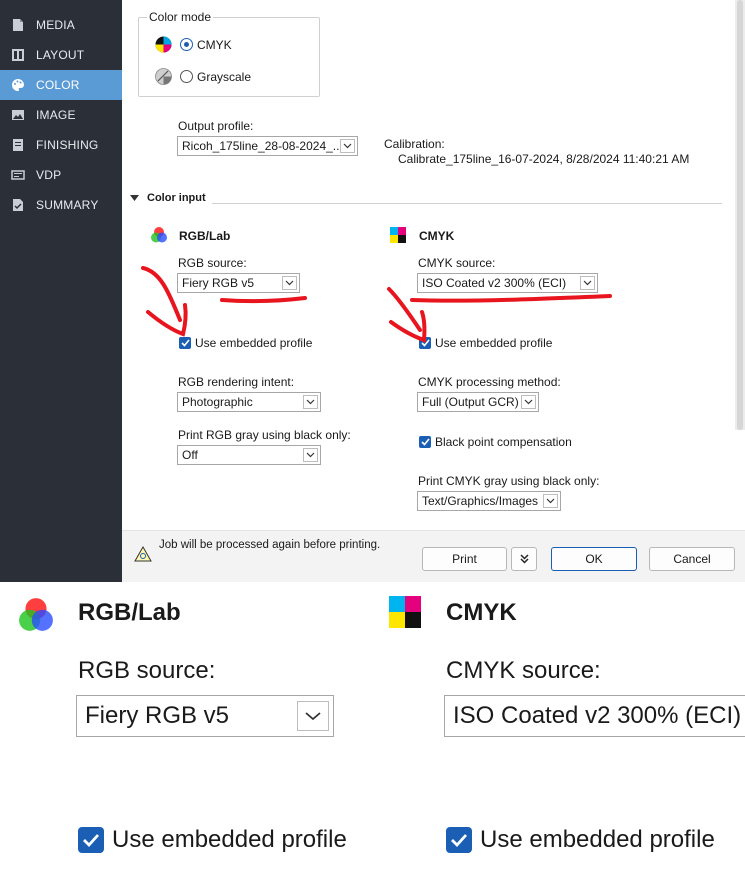  I want to click on rgb-use-embedded-label: Use embedded profile, so click(254, 343).